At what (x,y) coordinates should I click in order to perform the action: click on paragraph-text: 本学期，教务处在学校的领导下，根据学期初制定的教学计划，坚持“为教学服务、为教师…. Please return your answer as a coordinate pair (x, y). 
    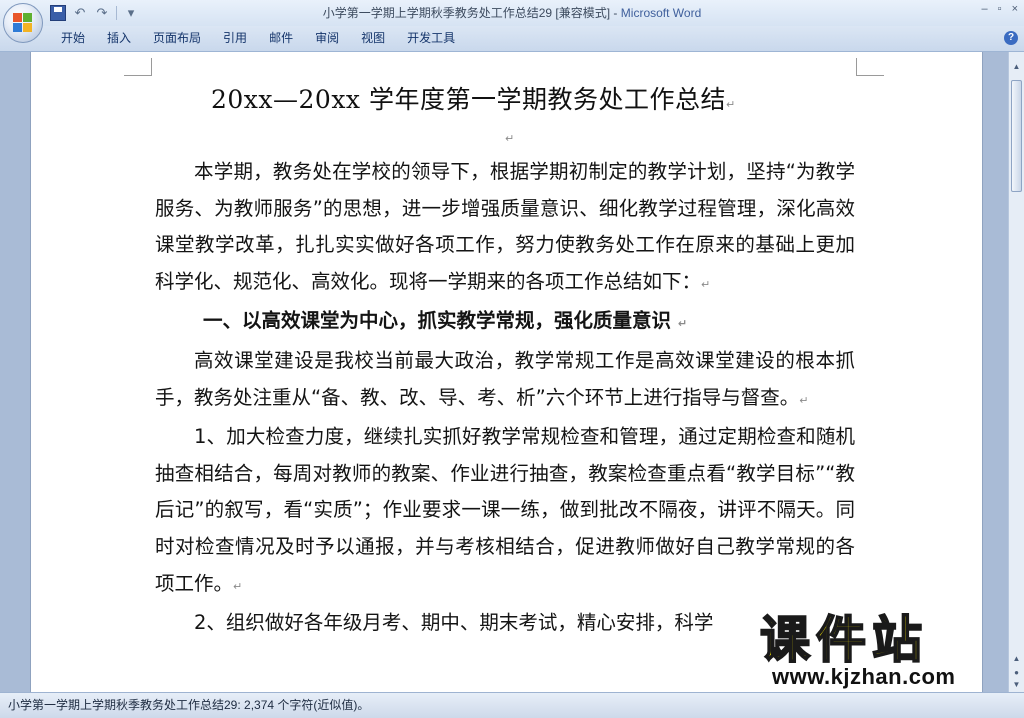
    Looking at the image, I should click on (505, 226).